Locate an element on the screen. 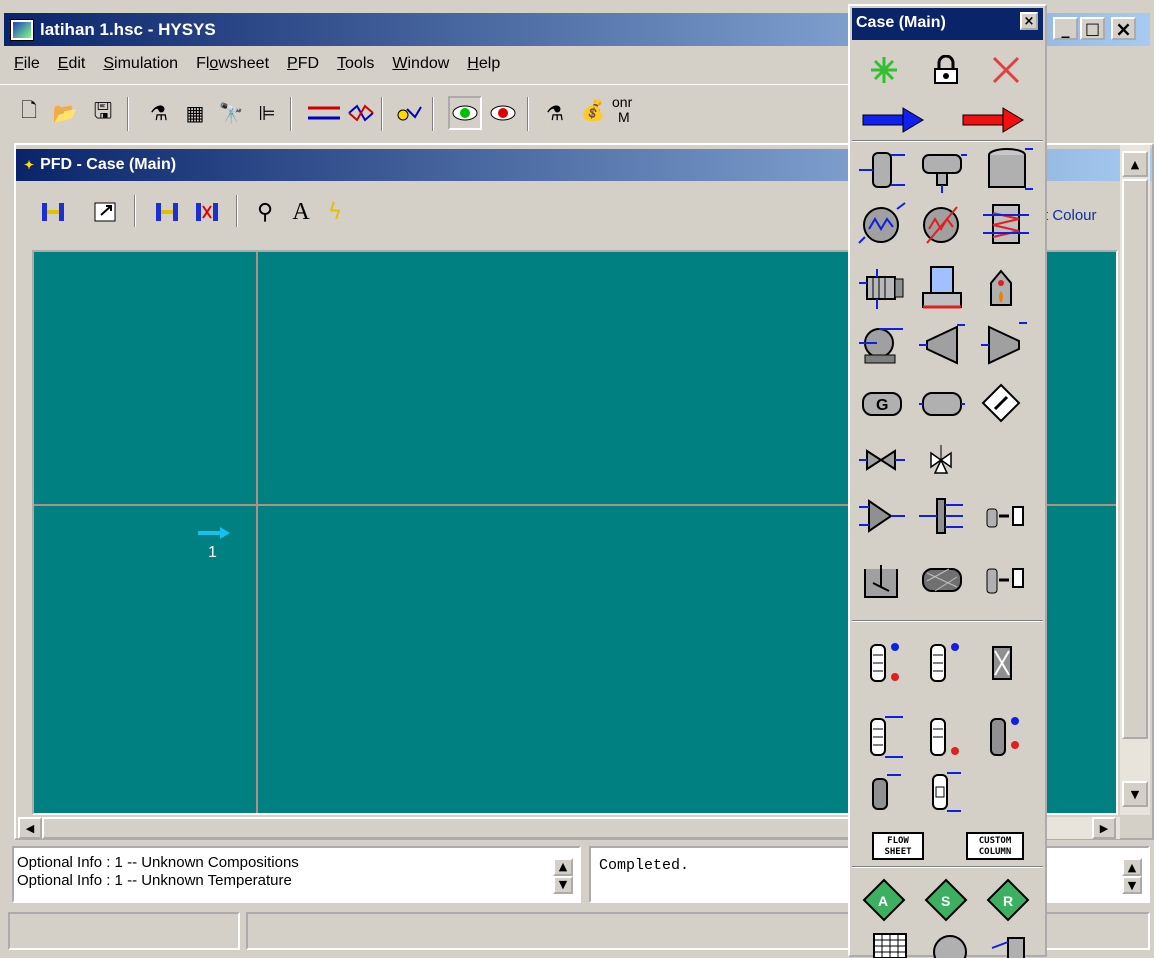 The width and height of the screenshot is (1154, 958). size-mode-icon is located at coordinates (105, 212).